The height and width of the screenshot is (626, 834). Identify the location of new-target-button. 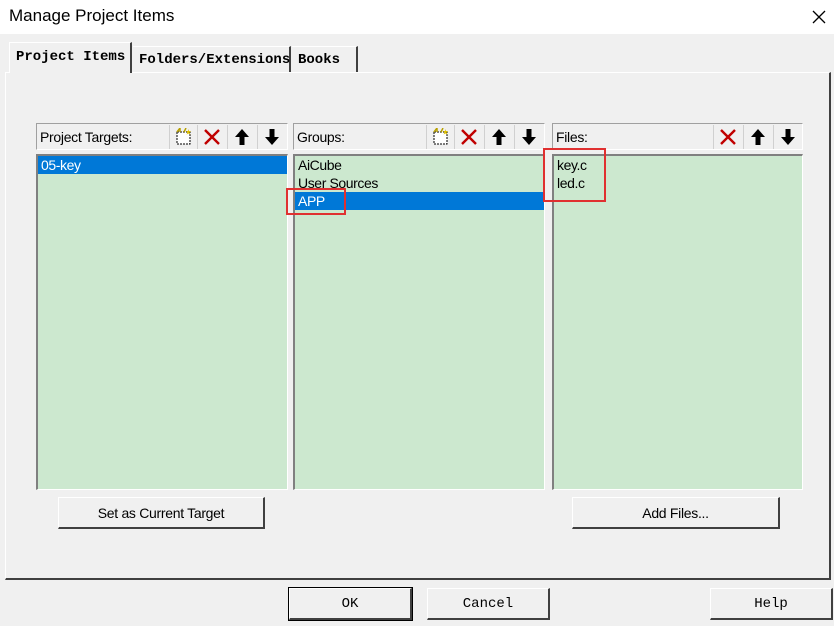
(183, 137).